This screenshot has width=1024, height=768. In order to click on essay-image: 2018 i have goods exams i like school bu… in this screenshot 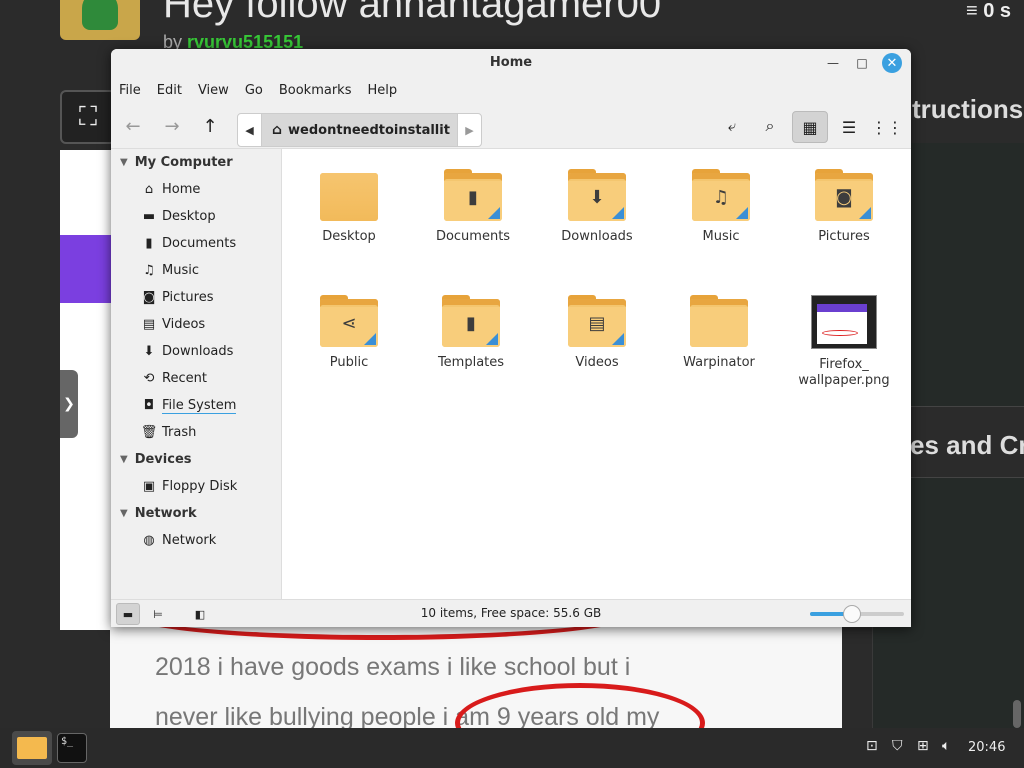, I will do `click(476, 676)`.